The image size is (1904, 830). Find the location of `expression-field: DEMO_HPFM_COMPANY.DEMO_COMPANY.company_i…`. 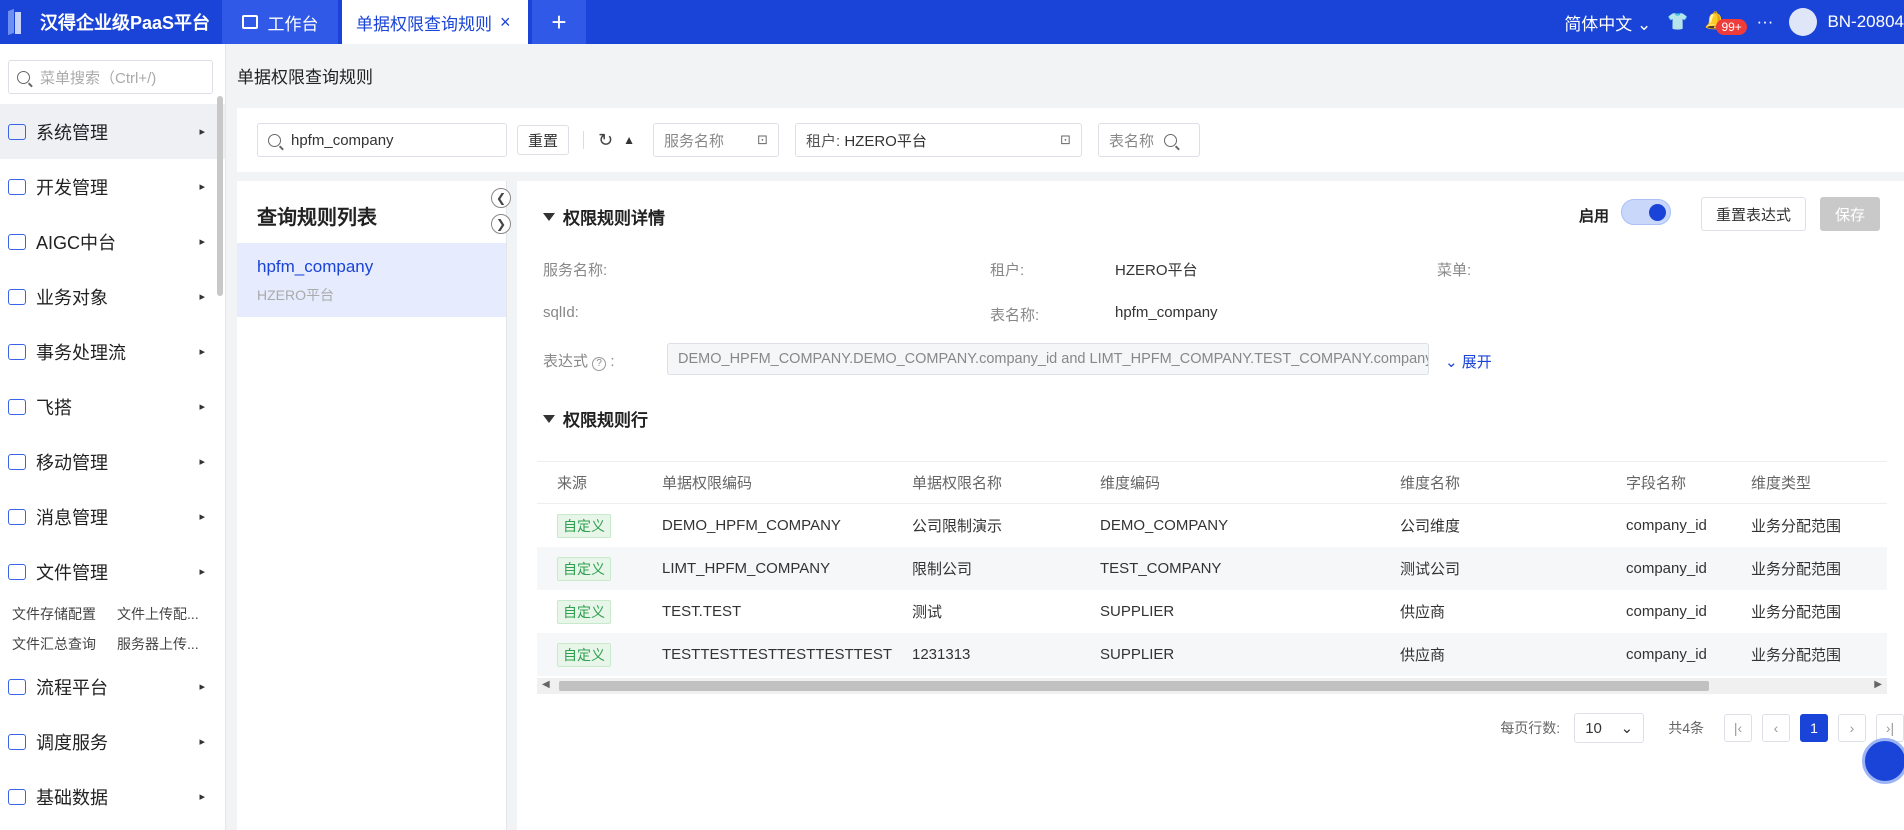

expression-field: DEMO_HPFM_COMPANY.DEMO_COMPANY.company_i… is located at coordinates (1048, 359).